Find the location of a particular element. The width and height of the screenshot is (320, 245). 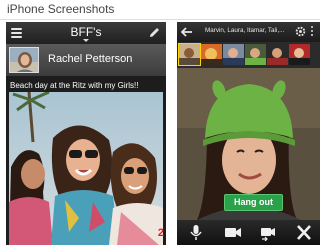

participant-thumbnails is located at coordinates (248, 55).